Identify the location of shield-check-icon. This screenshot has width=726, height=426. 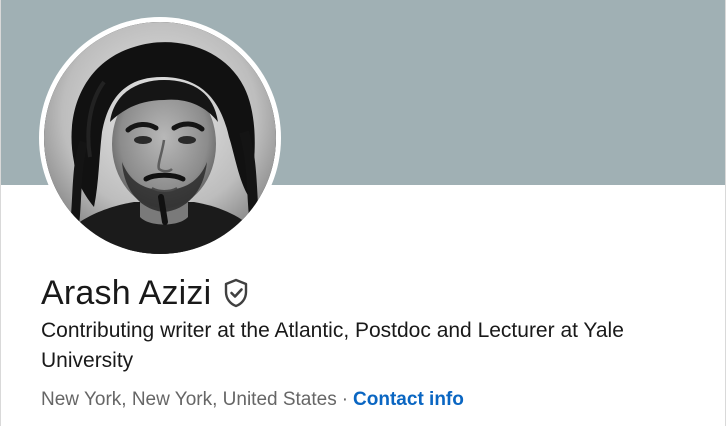
(236, 293).